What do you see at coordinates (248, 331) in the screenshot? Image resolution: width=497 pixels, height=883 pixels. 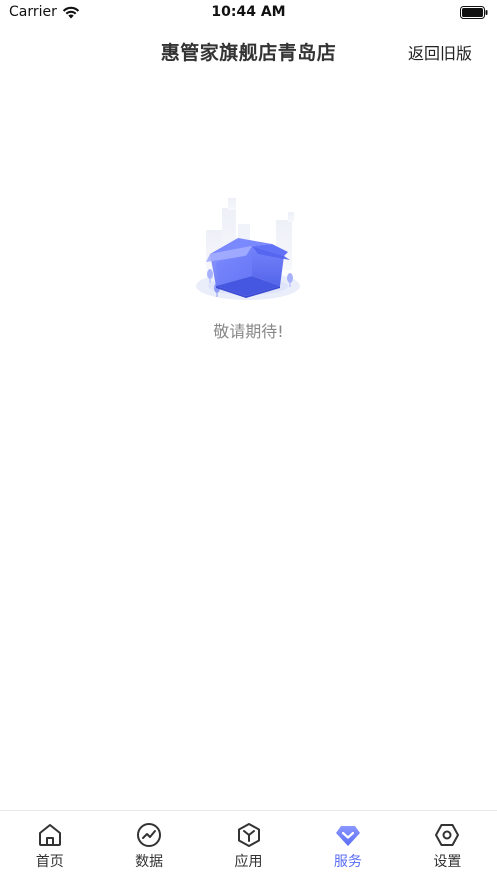 I see `empty-state-message: 敬请期待!` at bounding box center [248, 331].